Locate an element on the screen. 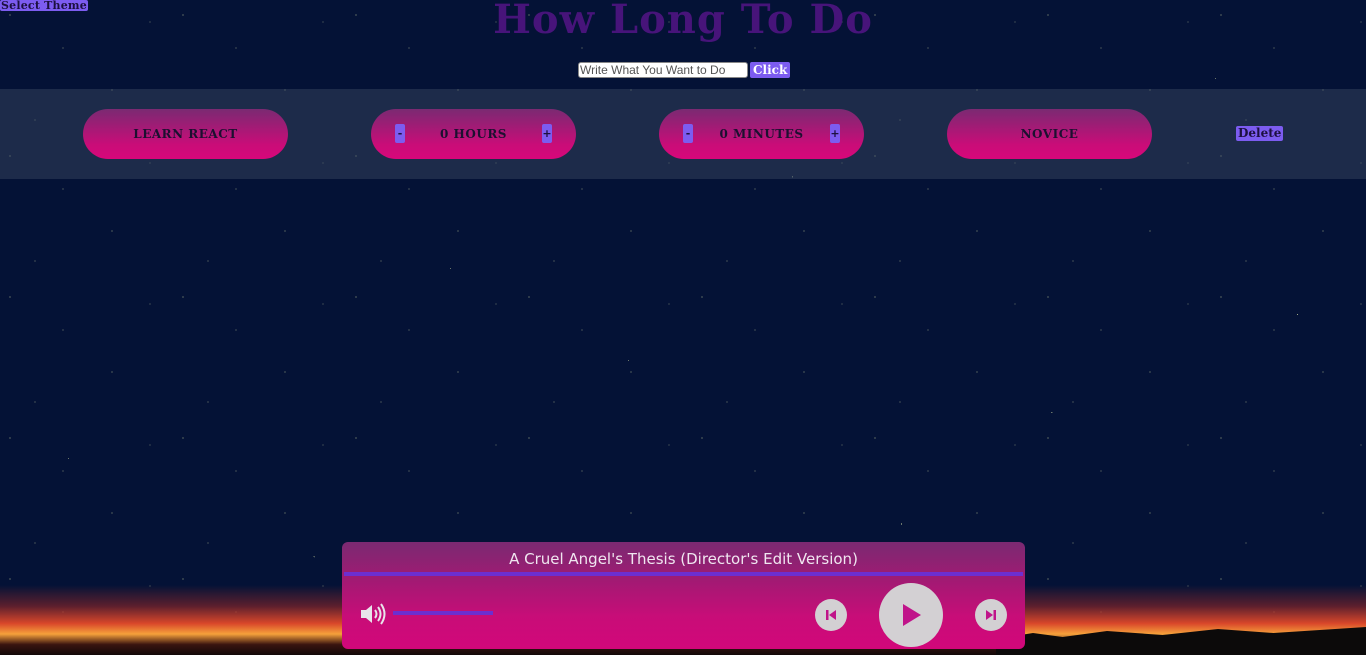 The height and width of the screenshot is (655, 1366). minutes-stepper: - 0 MINUTES + is located at coordinates (761, 134).